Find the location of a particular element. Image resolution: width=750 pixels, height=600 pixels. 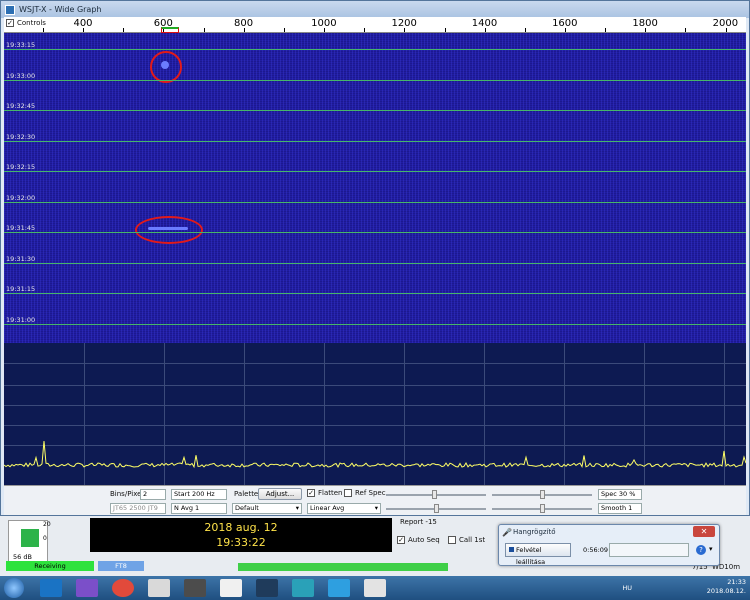

system-clock: 21:33 2018.08.12. is located at coordinates (726, 587).